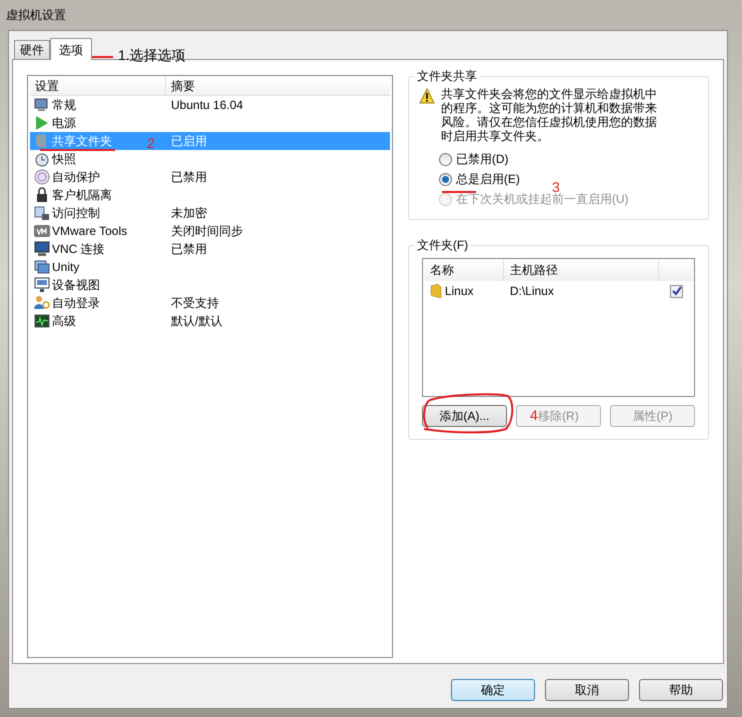 This screenshot has height=717, width=742. I want to click on setting-name: 高级, so click(64, 321).